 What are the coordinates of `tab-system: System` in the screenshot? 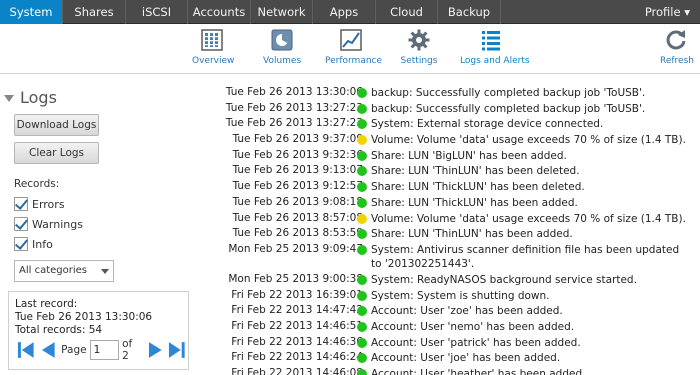 It's located at (31, 12).